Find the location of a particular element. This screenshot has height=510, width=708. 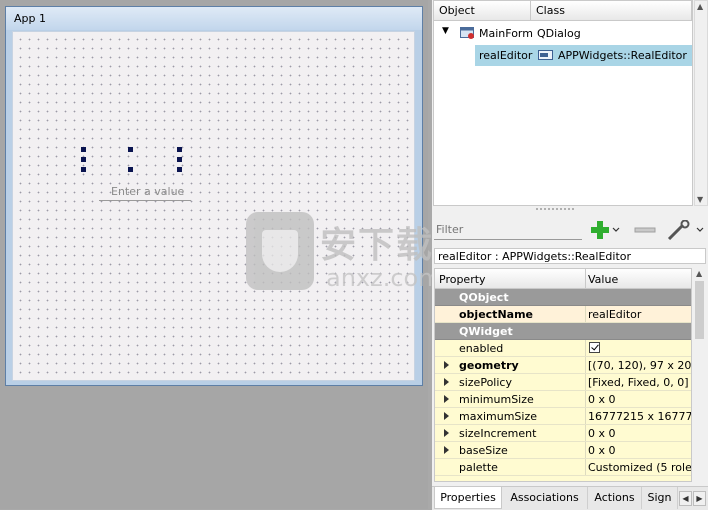

real-editor-widget: Enter a value is located at coordinates (145, 192).